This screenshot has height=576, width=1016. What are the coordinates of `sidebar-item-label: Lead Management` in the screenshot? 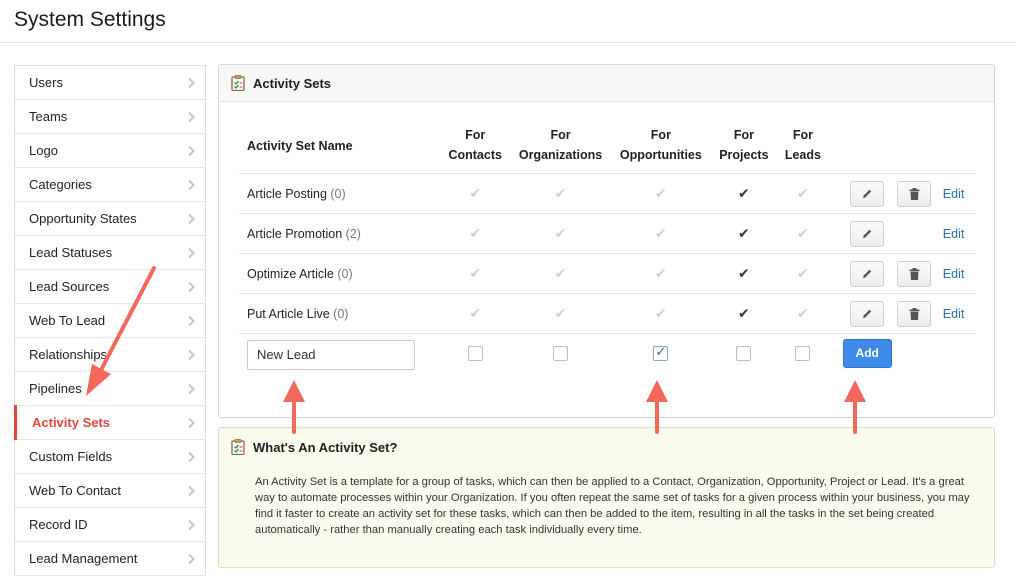 It's located at (83, 558).